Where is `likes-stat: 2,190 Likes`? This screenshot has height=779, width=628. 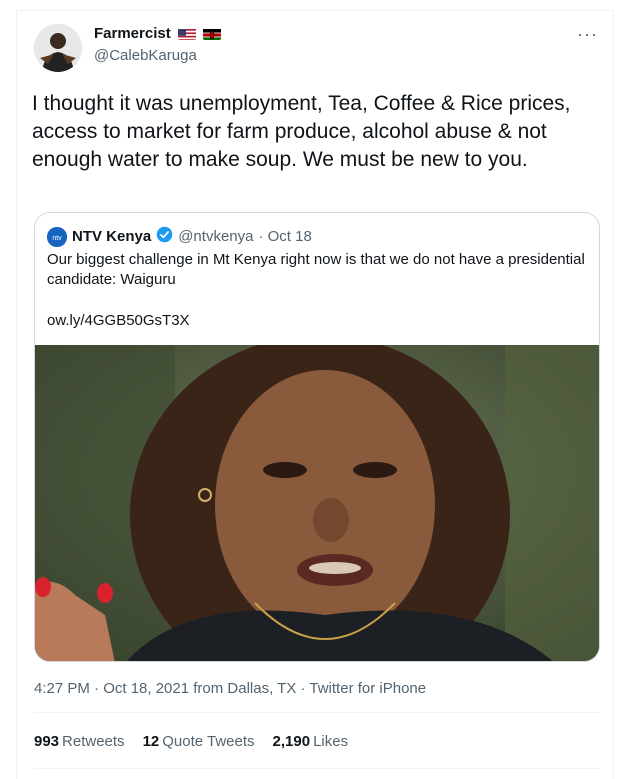
likes-stat: 2,190 Likes is located at coordinates (311, 741).